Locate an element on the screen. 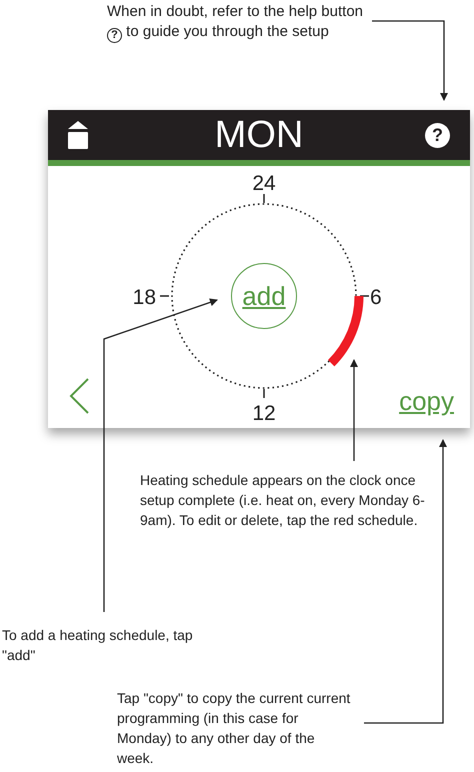  help-symbol: ? is located at coordinates (114, 35).